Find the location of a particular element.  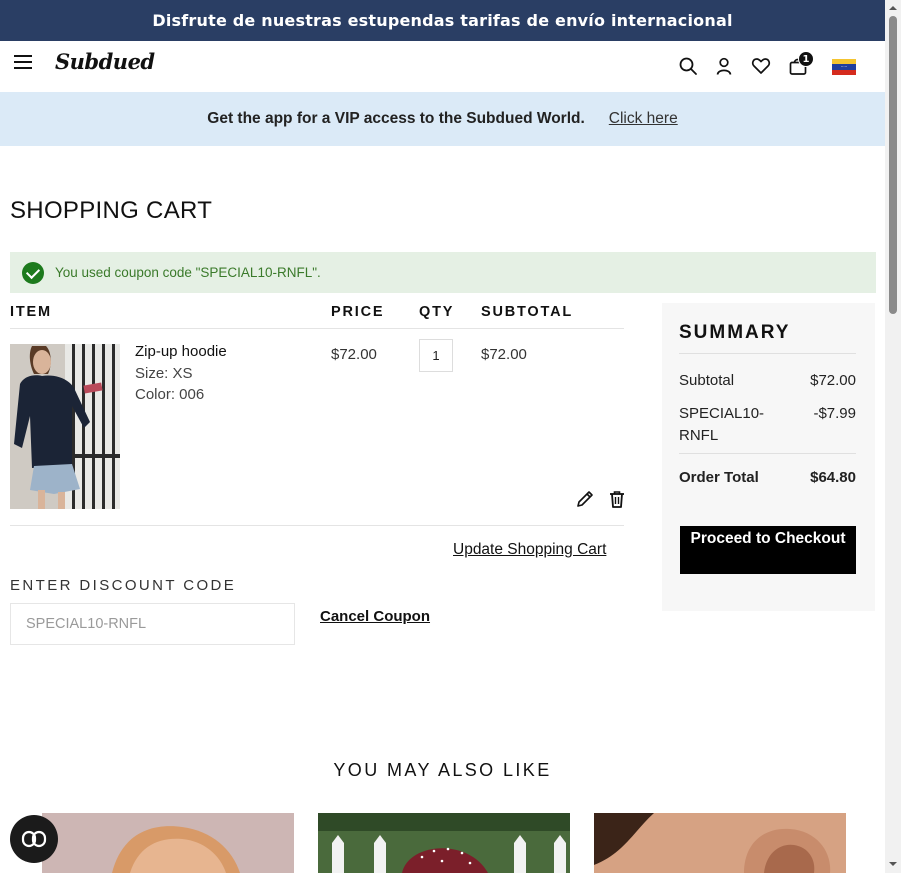

update-cart-link: Update Shopping Cart is located at coordinates (529, 550).